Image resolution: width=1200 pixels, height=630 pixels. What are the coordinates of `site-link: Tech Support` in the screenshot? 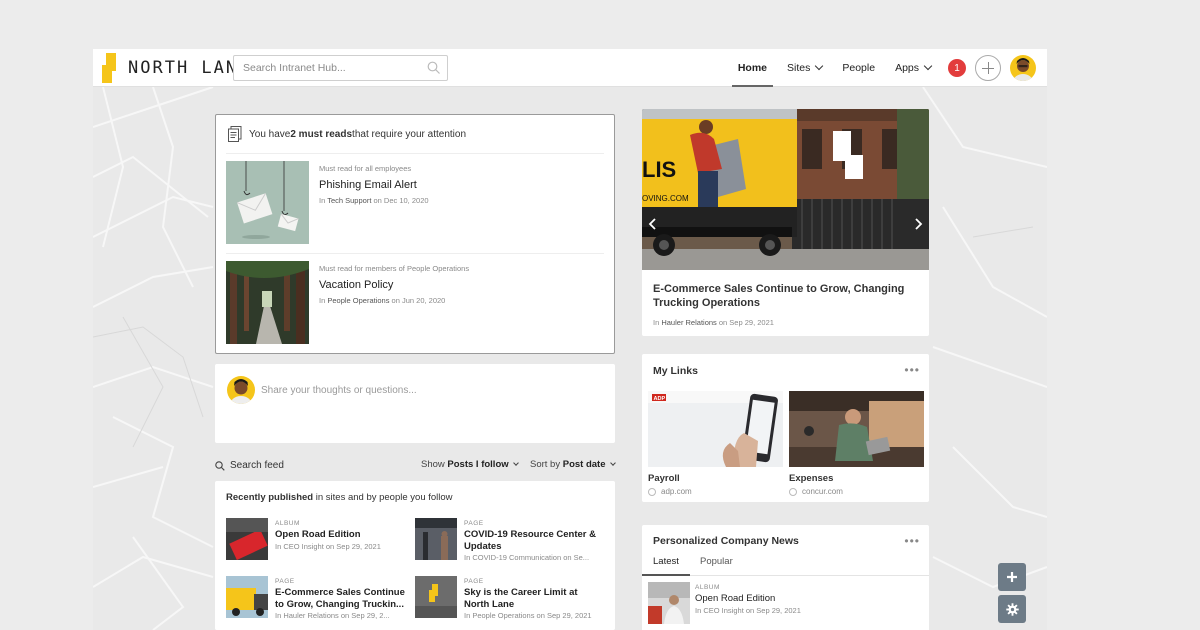 It's located at (349, 200).